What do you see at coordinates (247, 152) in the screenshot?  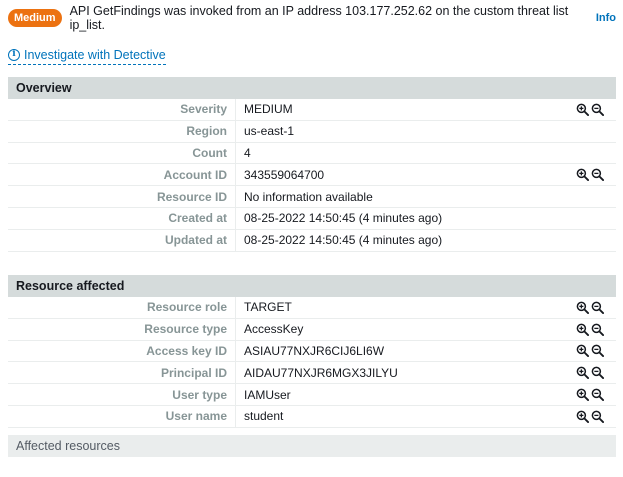 I see `detail-value: 4` at bounding box center [247, 152].